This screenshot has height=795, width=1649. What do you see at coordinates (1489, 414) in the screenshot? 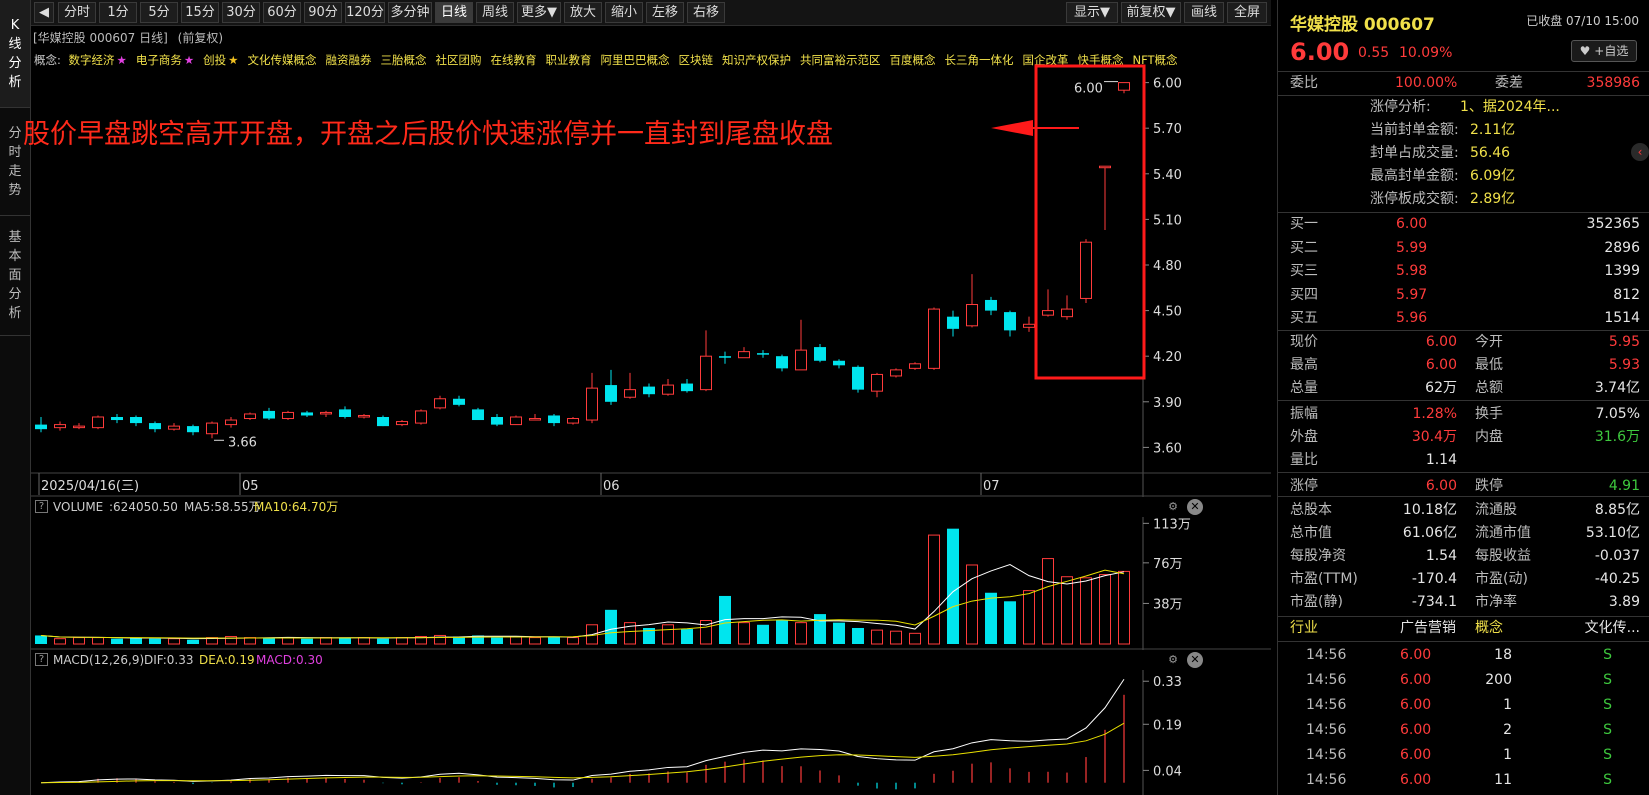
I see `stat-label: 换手` at bounding box center [1489, 414].